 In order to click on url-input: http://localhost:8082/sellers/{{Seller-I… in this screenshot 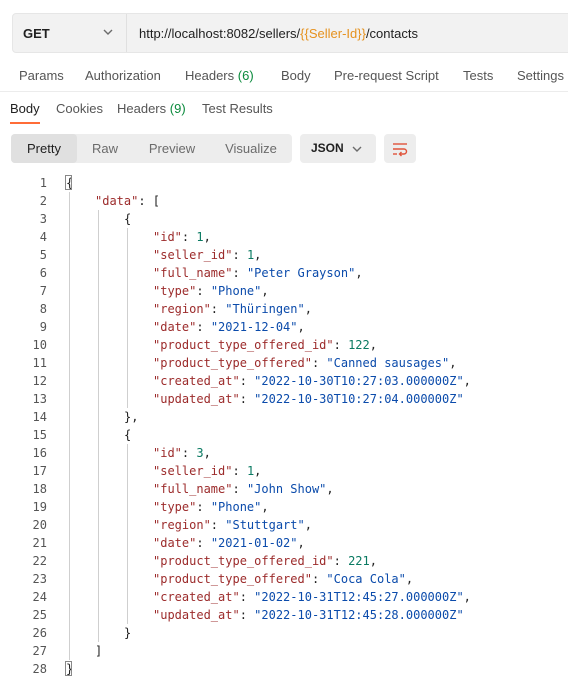, I will do `click(272, 33)`.